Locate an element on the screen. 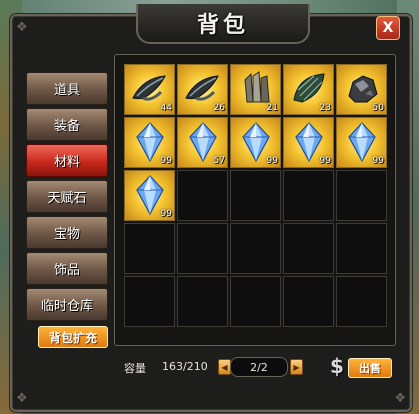  tab-label: 宝物 is located at coordinates (66, 234).